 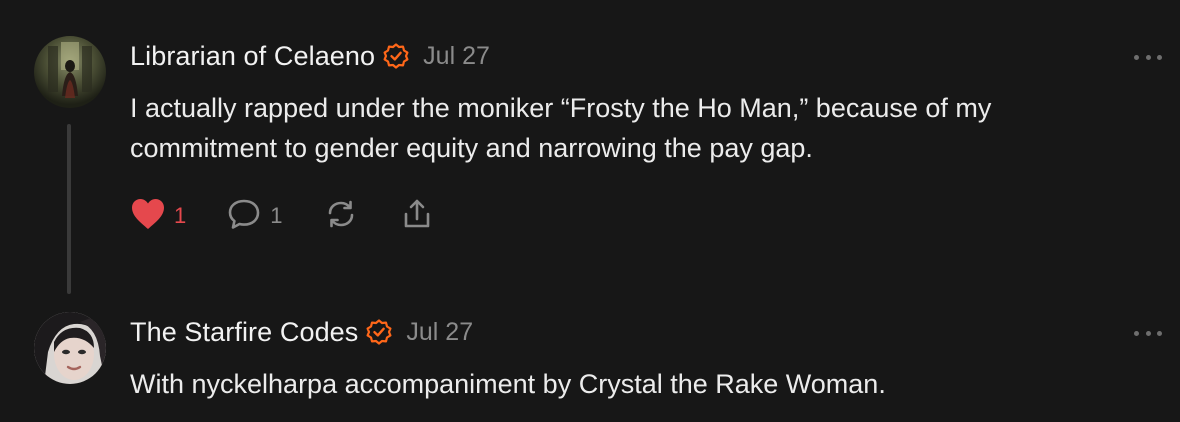 What do you see at coordinates (244, 216) in the screenshot?
I see `comment-bubble-icon` at bounding box center [244, 216].